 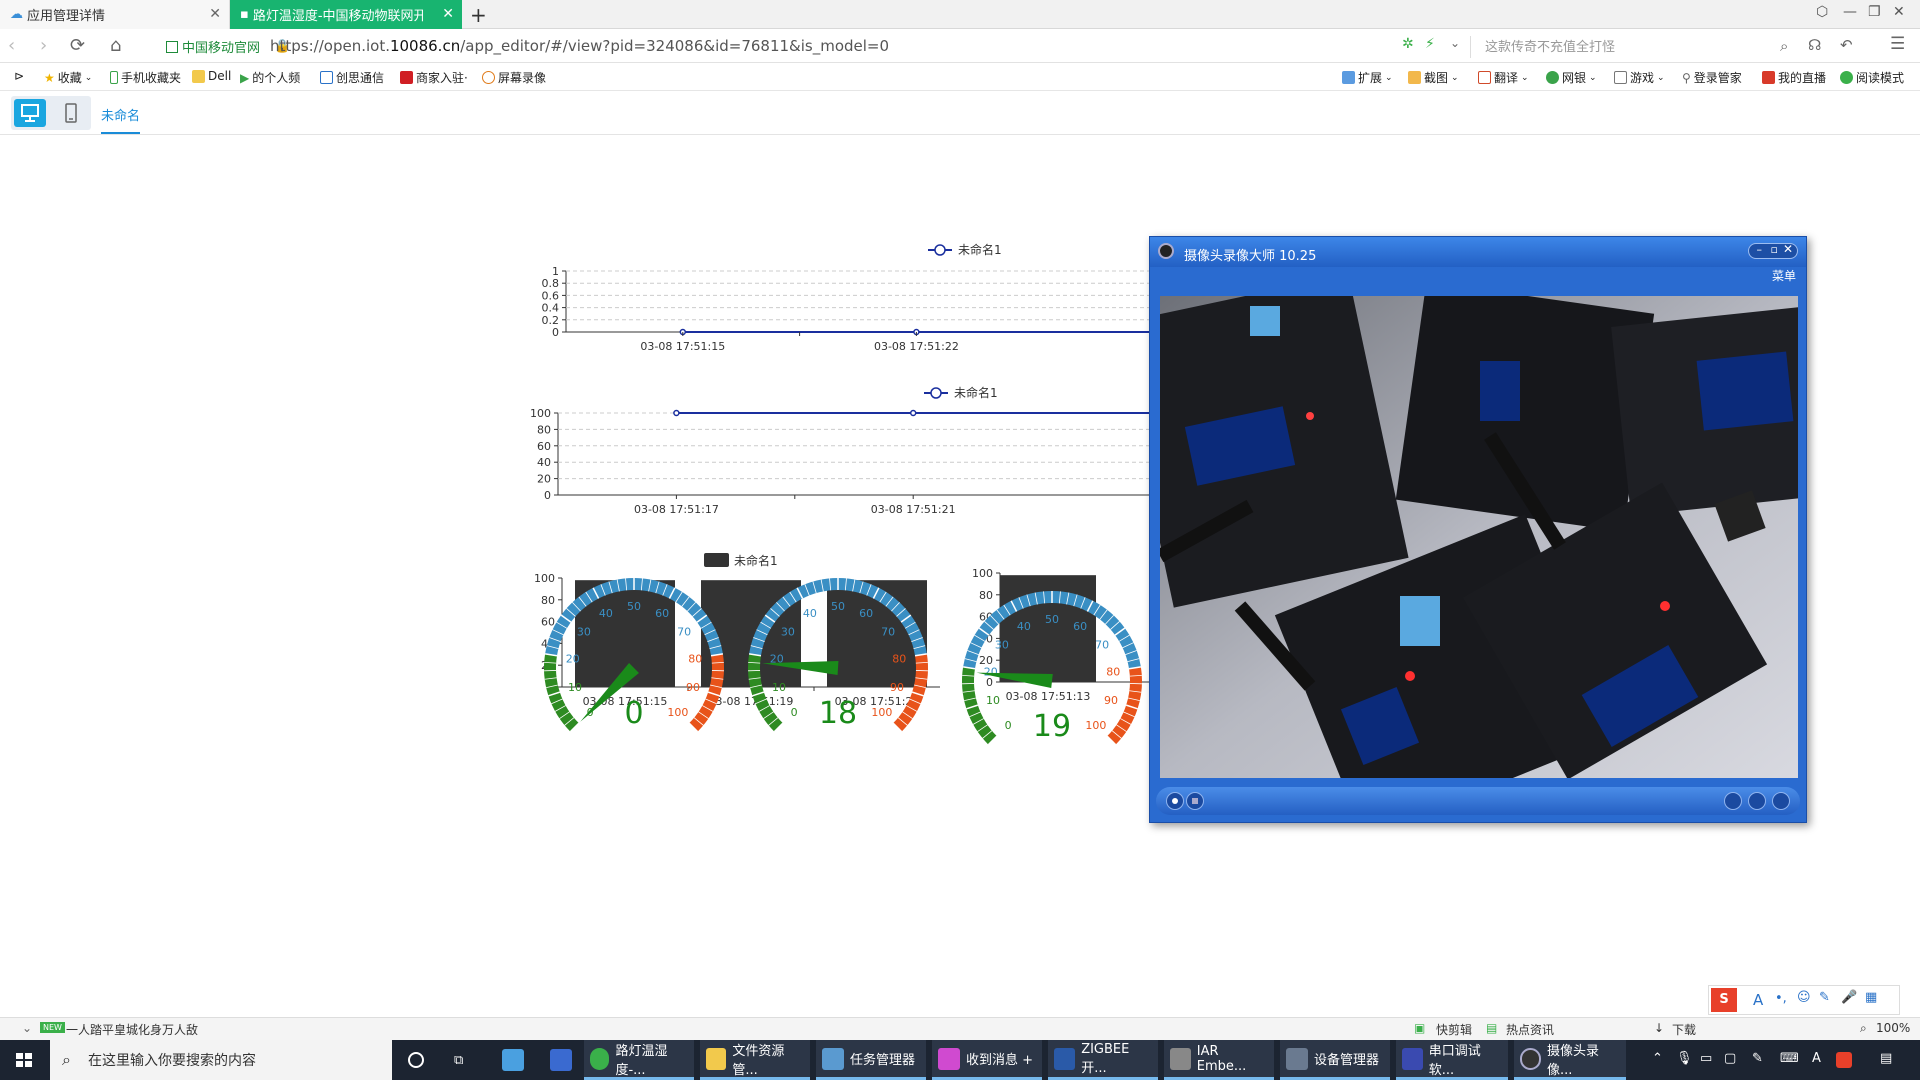 What do you see at coordinates (1175, 801) in the screenshot?
I see `record-button` at bounding box center [1175, 801].